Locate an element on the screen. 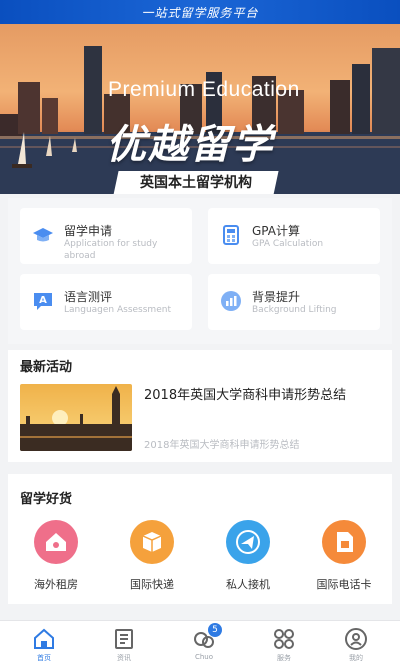 This screenshot has height=666, width=400. tab-profile: 我的 is located at coordinates (356, 643).